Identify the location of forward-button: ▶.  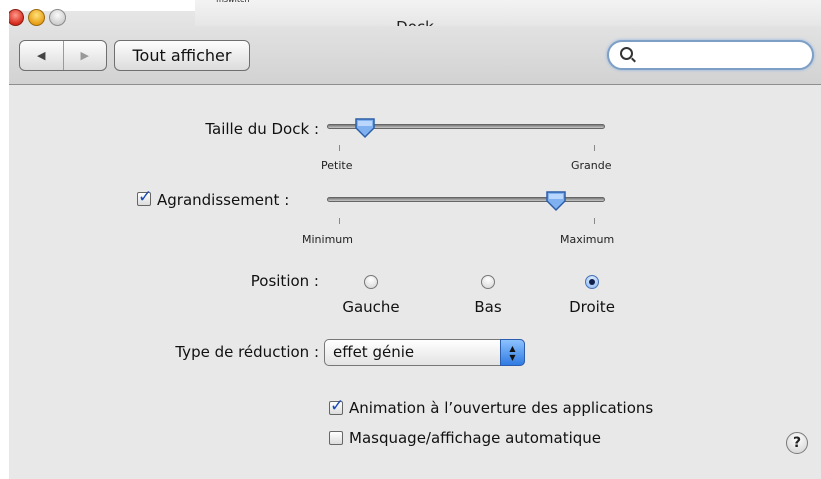
(85, 55).